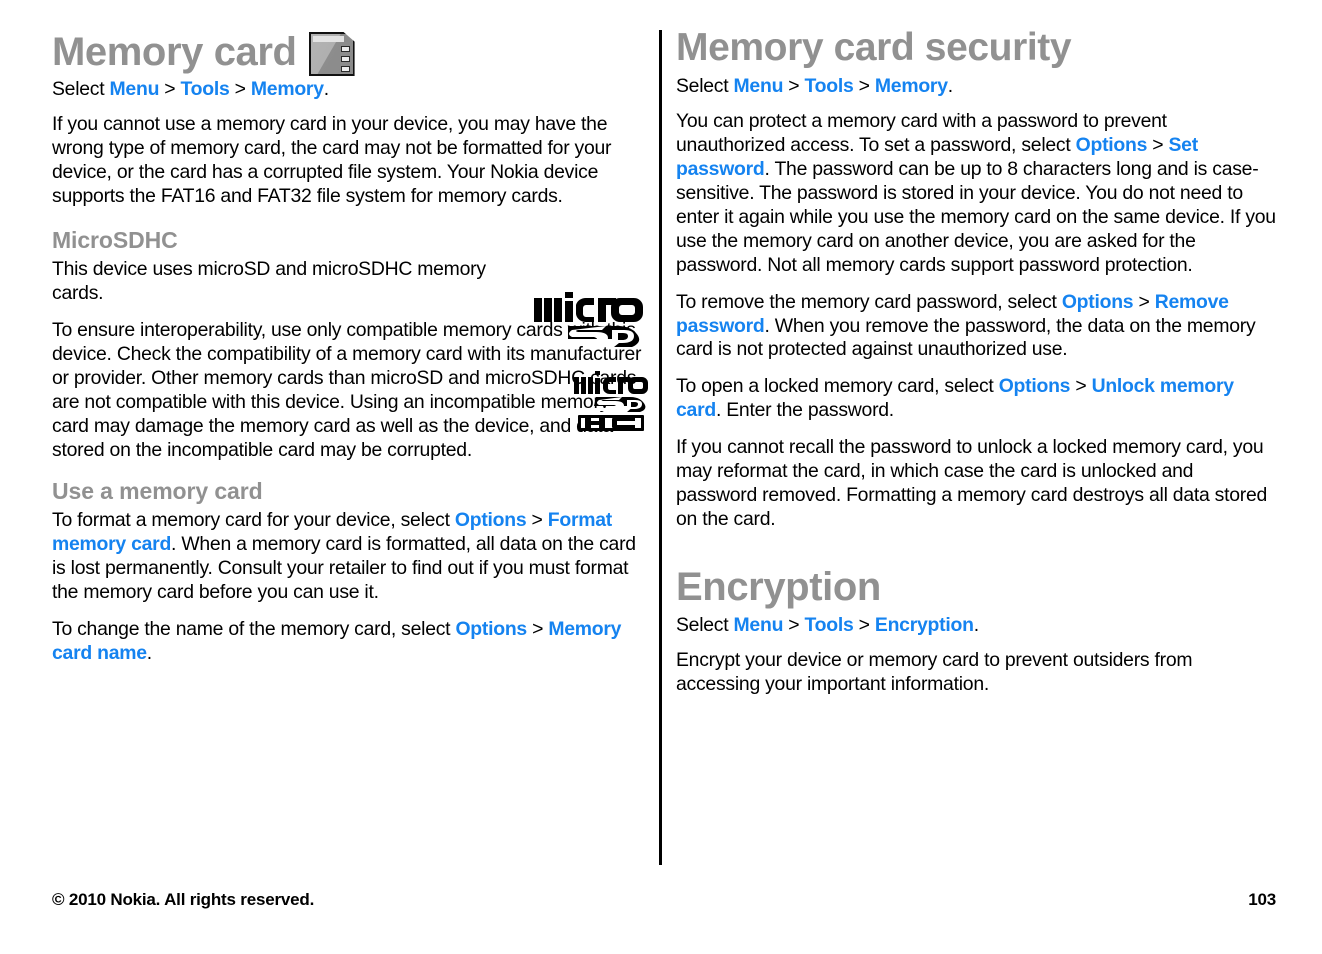 This screenshot has width=1322, height=954. I want to click on page-footer: © 2010 Nokia. All rights reserved. 103, so click(664, 900).